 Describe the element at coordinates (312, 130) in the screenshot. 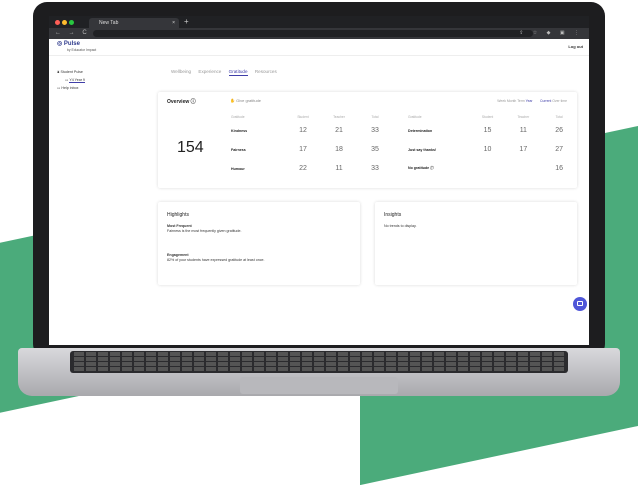

I see `table-row: Kindness 12 21 33` at that location.